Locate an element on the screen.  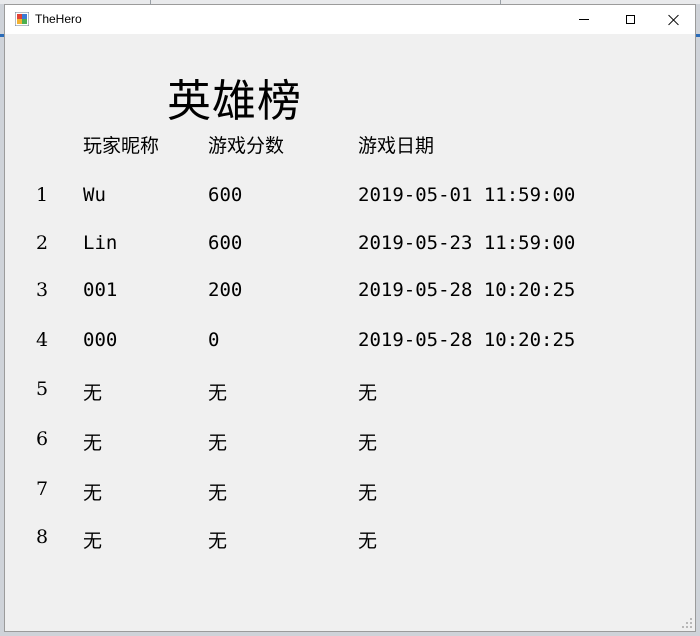
minimize-button is located at coordinates (584, 19).